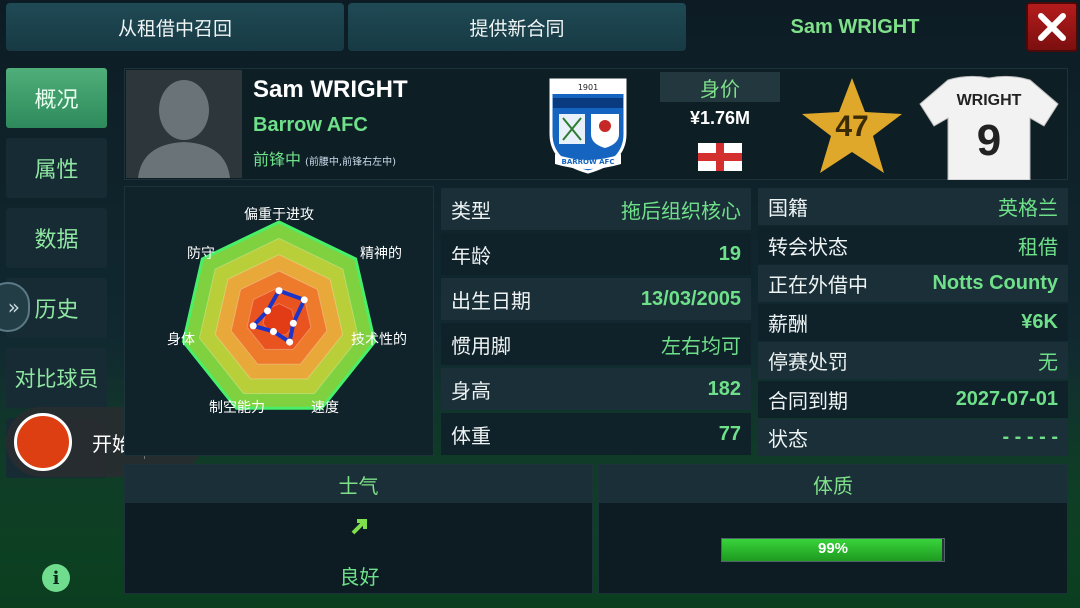 Image resolution: width=1080 pixels, height=608 pixels. I want to click on record-button, so click(43, 442).